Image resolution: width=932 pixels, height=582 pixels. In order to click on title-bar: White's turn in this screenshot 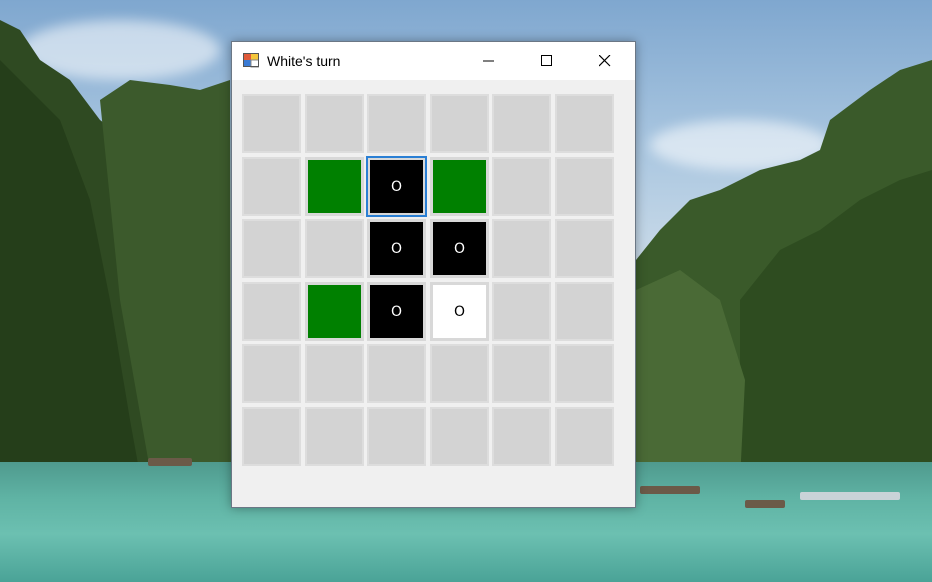, I will do `click(433, 61)`.